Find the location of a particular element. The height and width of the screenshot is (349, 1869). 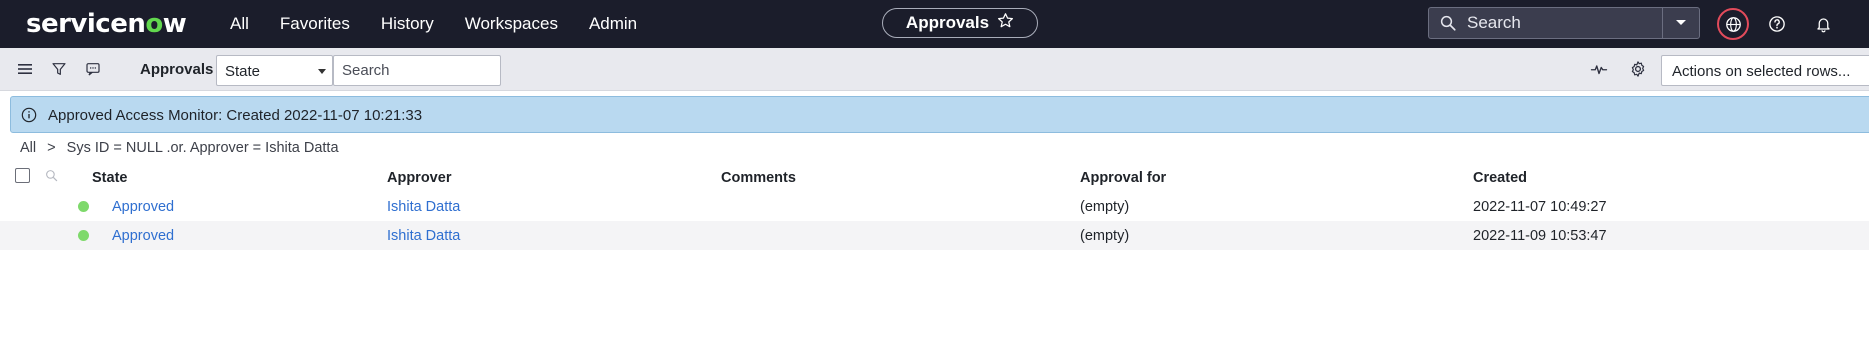

search-field-value: State is located at coordinates (243, 71).